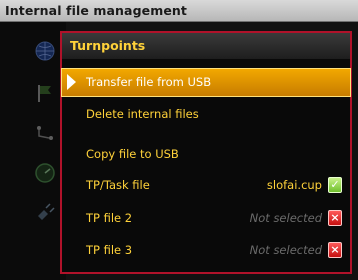 The image size is (358, 280). What do you see at coordinates (149, 82) in the screenshot?
I see `menu-item-label: Transfer file from USB` at bounding box center [149, 82].